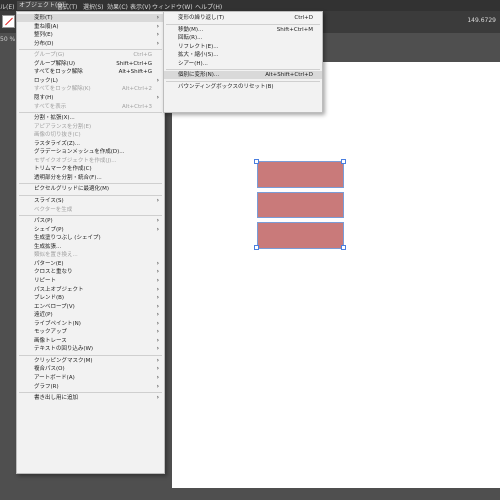 The height and width of the screenshot is (500, 500). I want to click on menu-item: すべてをロック解除 Alt+Shift+G, so click(90, 72).